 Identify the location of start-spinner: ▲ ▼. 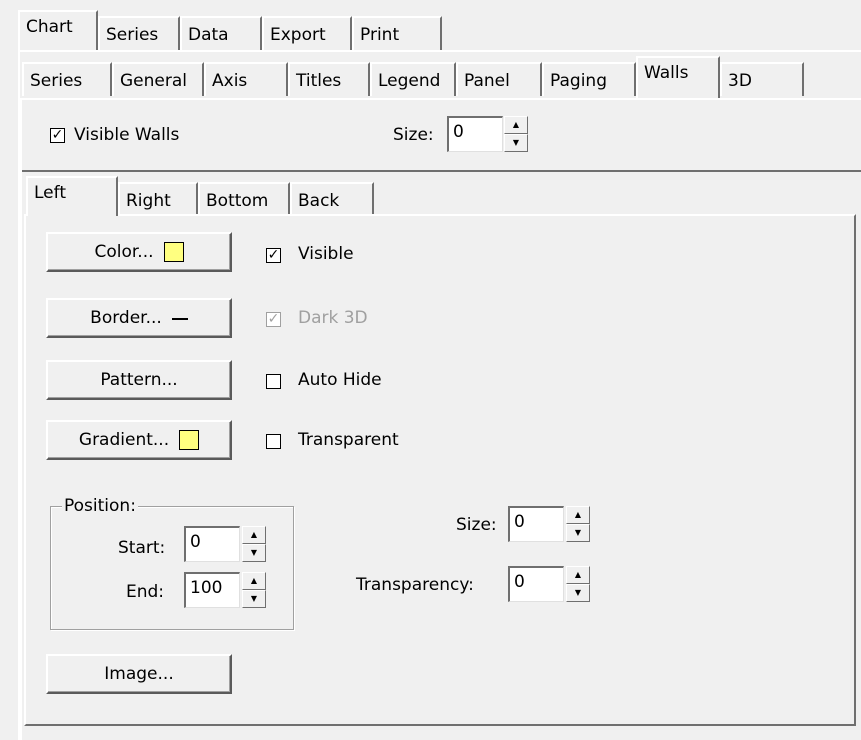
(254, 544).